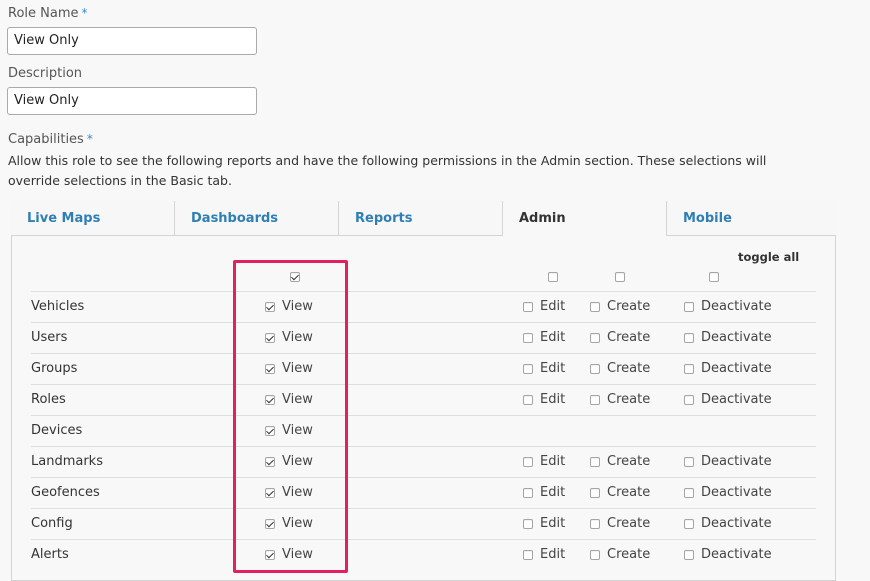  I want to click on permission-row-name: Groups, so click(54, 368).